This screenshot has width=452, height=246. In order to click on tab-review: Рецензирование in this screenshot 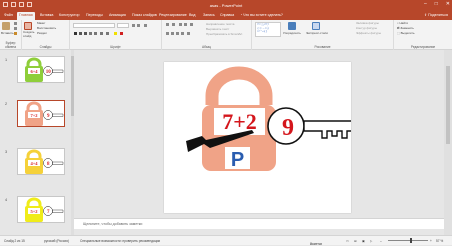, I will do `click(173, 16)`.